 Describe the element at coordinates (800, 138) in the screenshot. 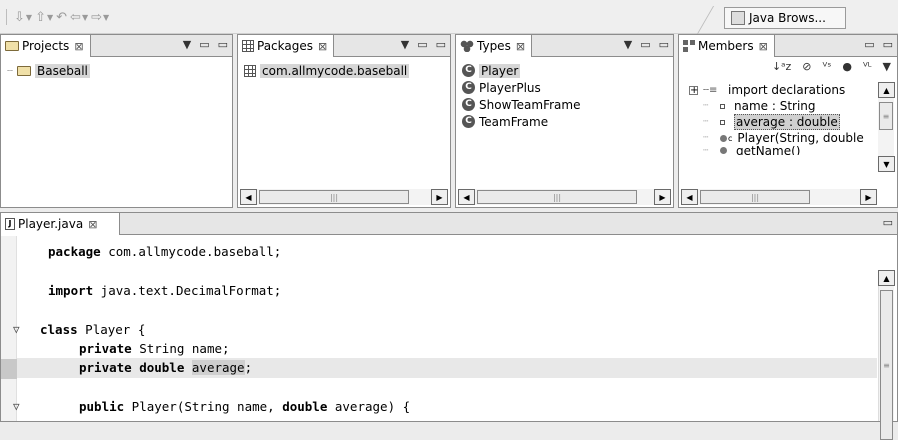

I see `member-label: Player(String, double` at that location.